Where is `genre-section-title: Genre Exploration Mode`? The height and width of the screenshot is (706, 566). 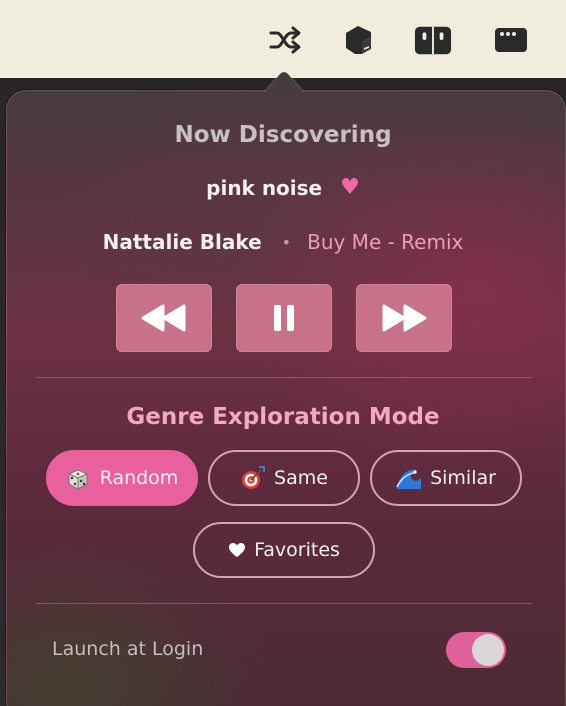
genre-section-title: Genre Exploration Mode is located at coordinates (283, 417).